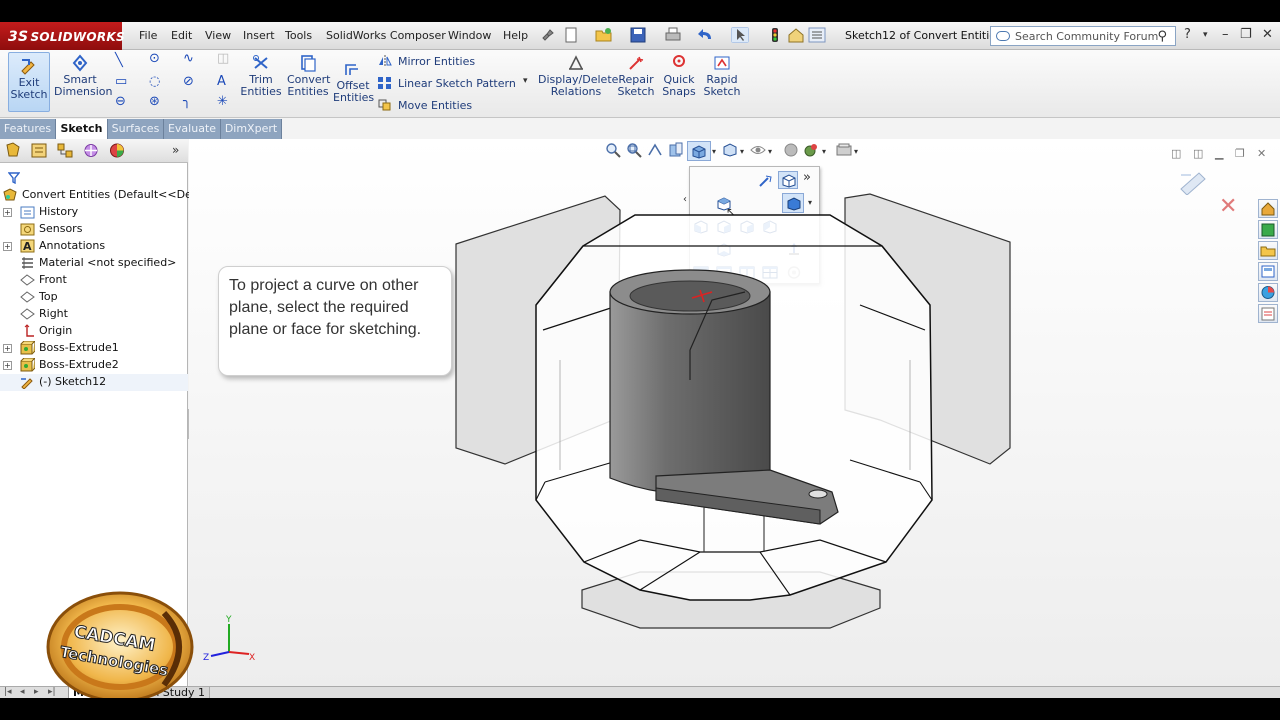 The height and width of the screenshot is (720, 1280). What do you see at coordinates (1205, 35) in the screenshot?
I see `help-dropdown-icon: ▾` at bounding box center [1205, 35].